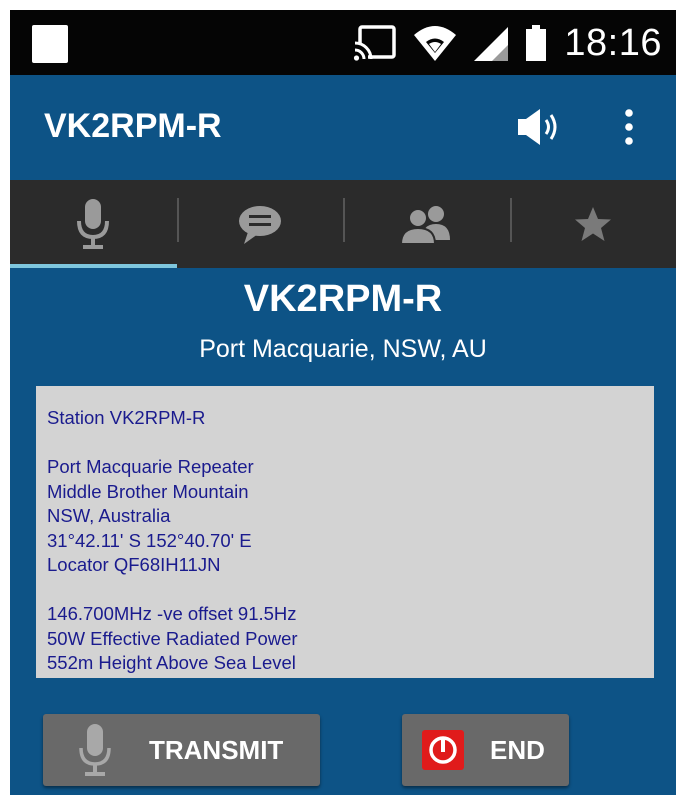 Image resolution: width=687 pixels, height=800 pixels. What do you see at coordinates (443, 750) in the screenshot?
I see `power-icon` at bounding box center [443, 750].